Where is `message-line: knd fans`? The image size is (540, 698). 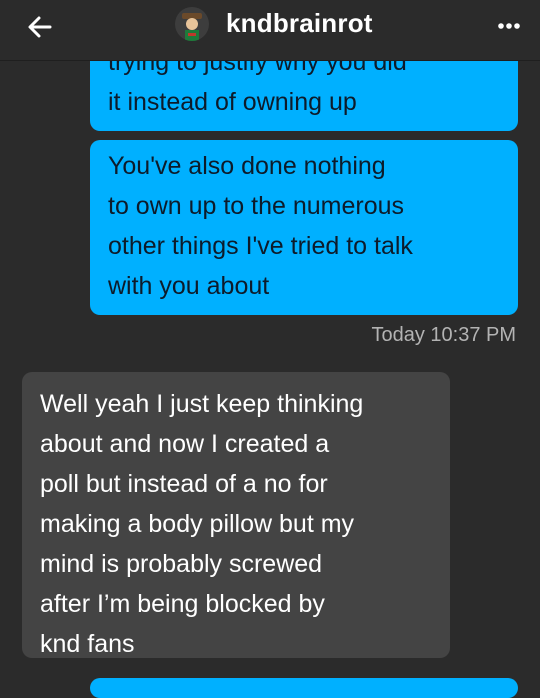
message-line: knd fans is located at coordinates (87, 644).